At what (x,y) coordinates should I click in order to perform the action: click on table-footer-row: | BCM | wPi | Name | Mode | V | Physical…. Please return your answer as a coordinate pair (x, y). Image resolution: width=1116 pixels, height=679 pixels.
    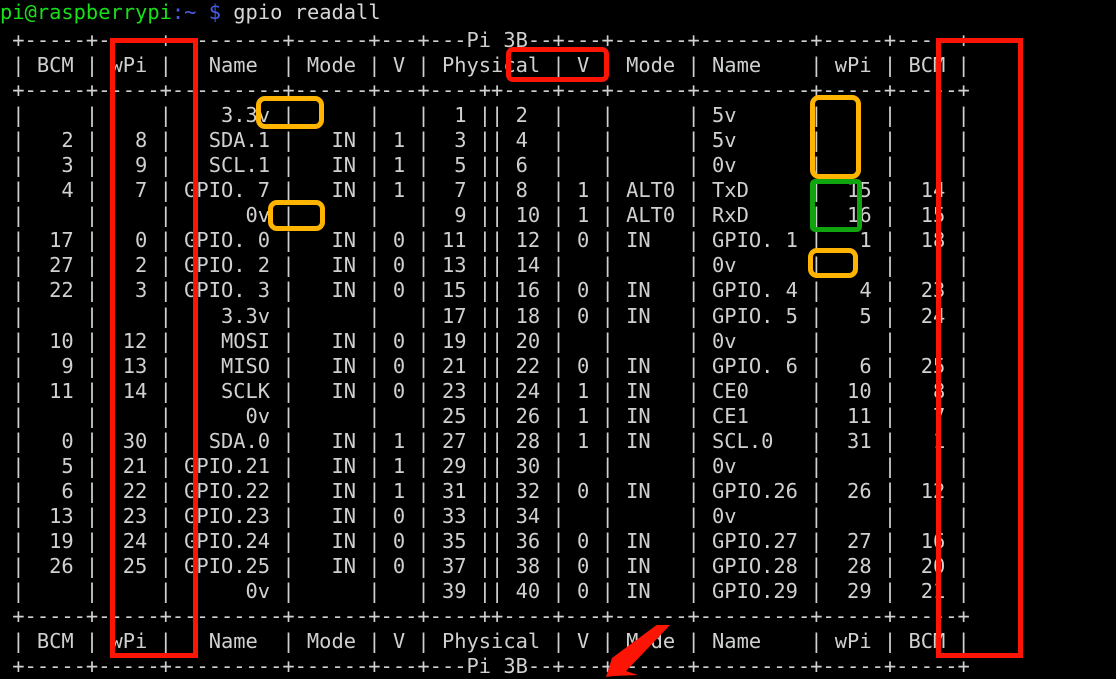
    Looking at the image, I should click on (485, 641).